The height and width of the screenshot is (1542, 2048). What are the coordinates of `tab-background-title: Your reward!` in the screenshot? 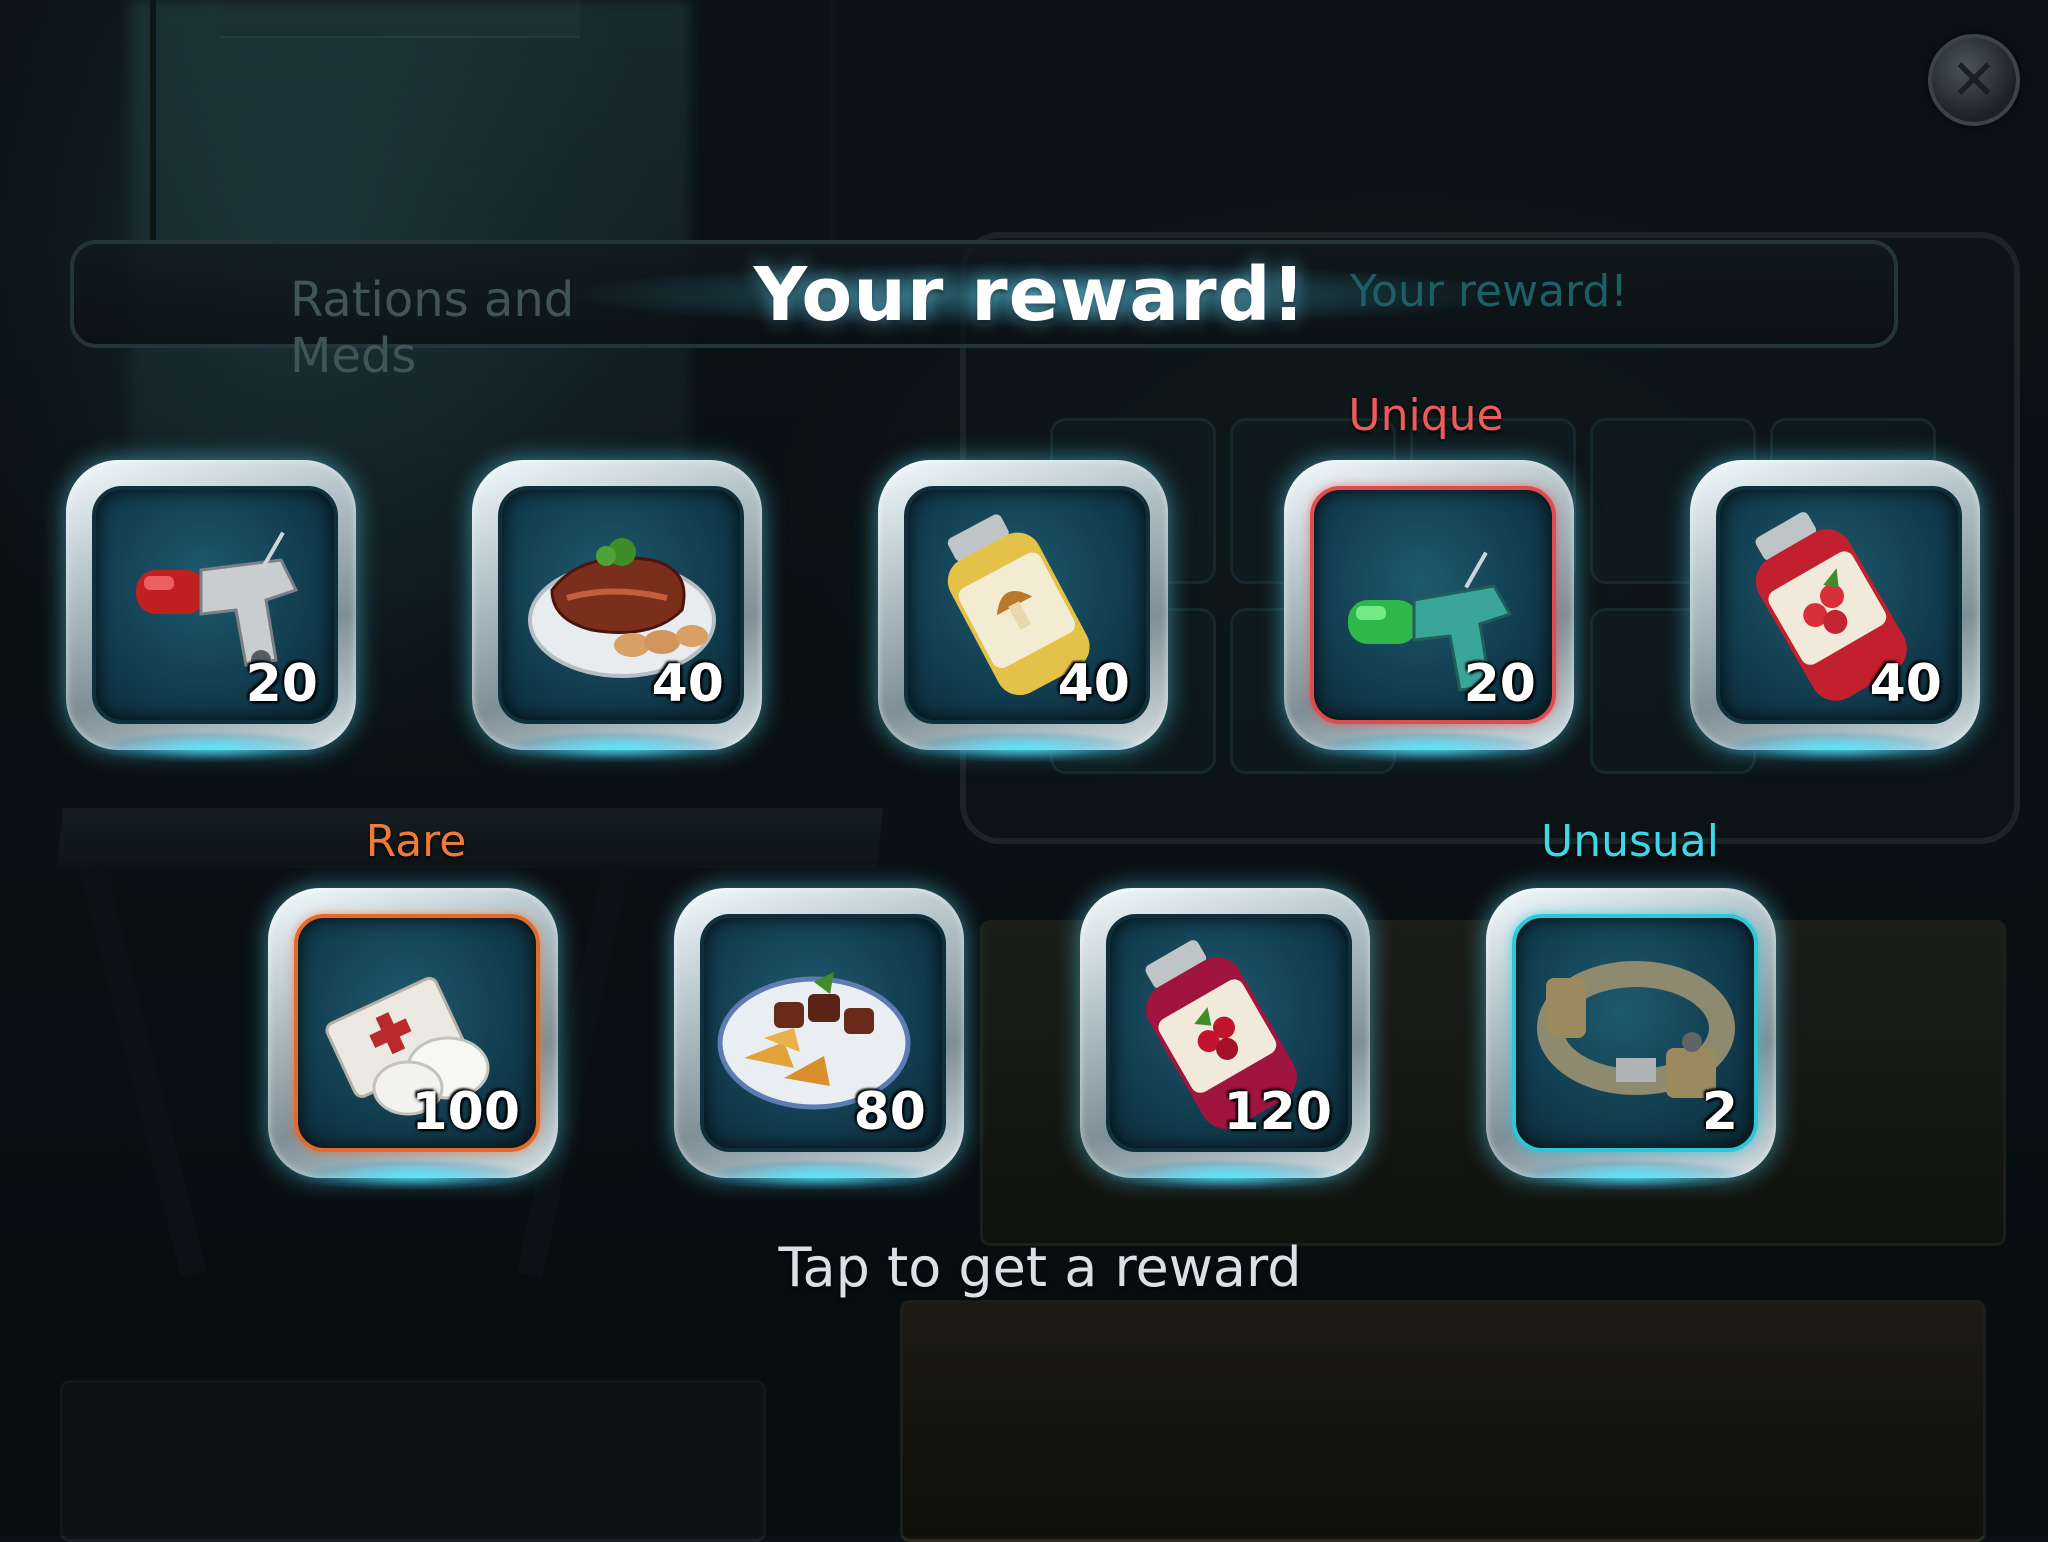 It's located at (1489, 291).